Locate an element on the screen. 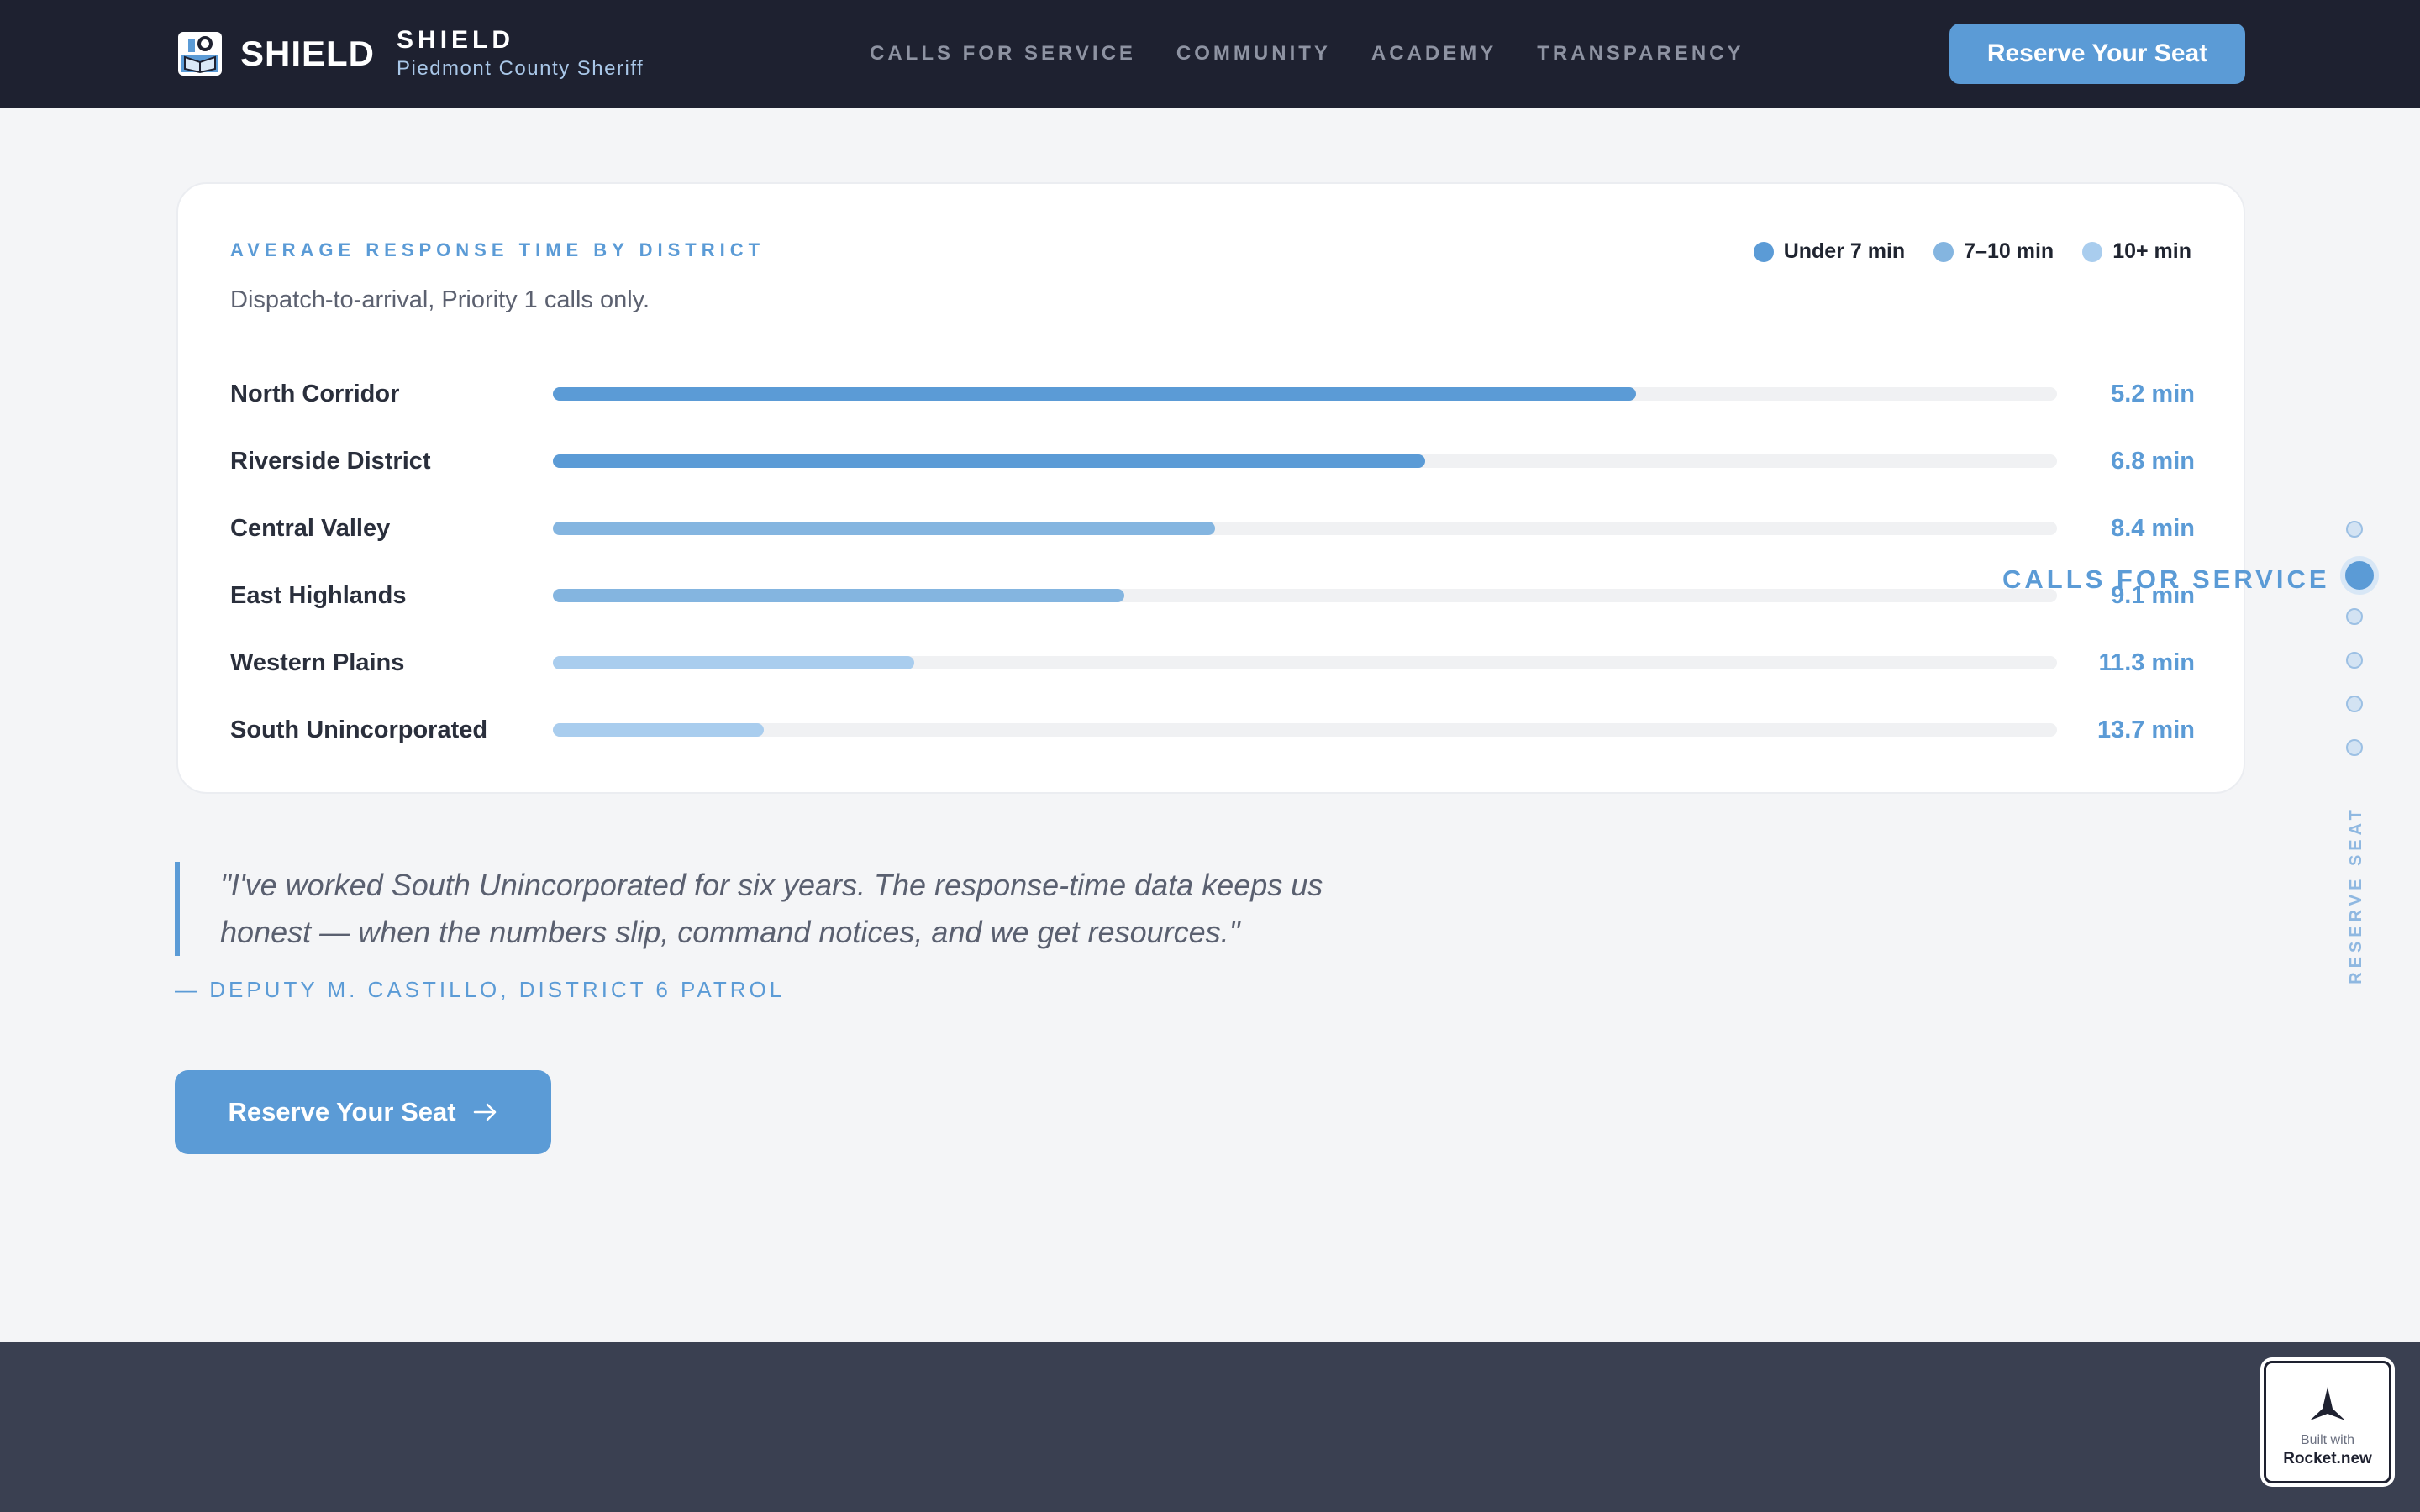 The width and height of the screenshot is (2420, 1512). brand: SHIELD SHIELD Piedmont County Sheriff is located at coordinates (410, 54).